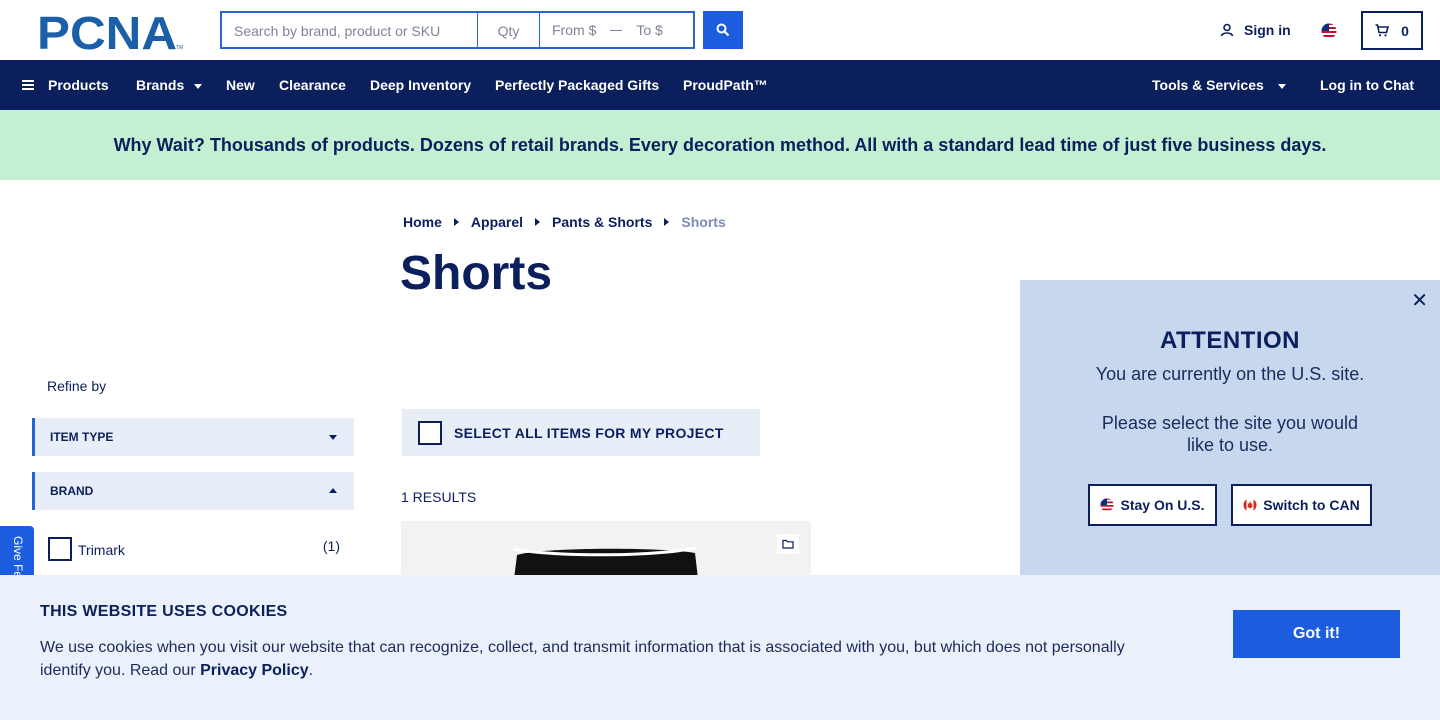 This screenshot has height=720, width=1440. What do you see at coordinates (72, 491) in the screenshot?
I see `facet-label: BRAND` at bounding box center [72, 491].